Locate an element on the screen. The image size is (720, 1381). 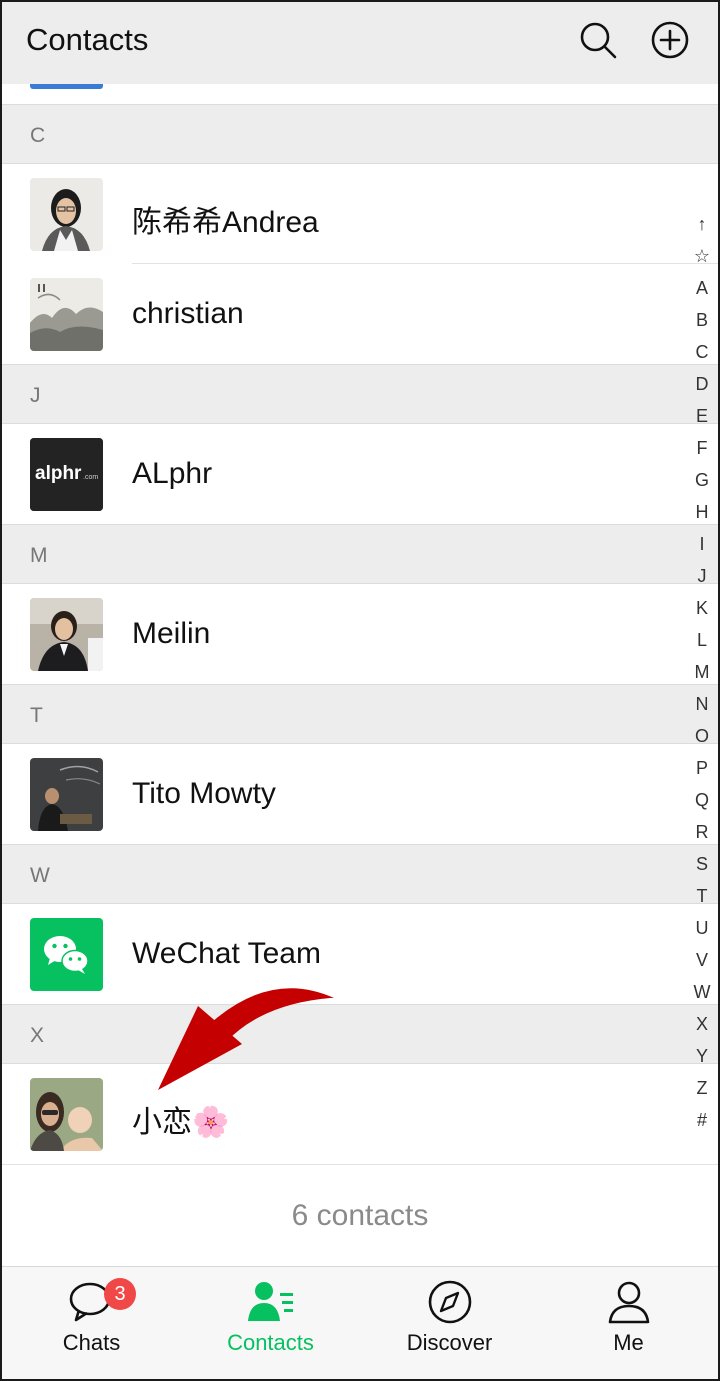
contact-row-xiaolian: 小恋🌸 is located at coordinates (360, 1114).